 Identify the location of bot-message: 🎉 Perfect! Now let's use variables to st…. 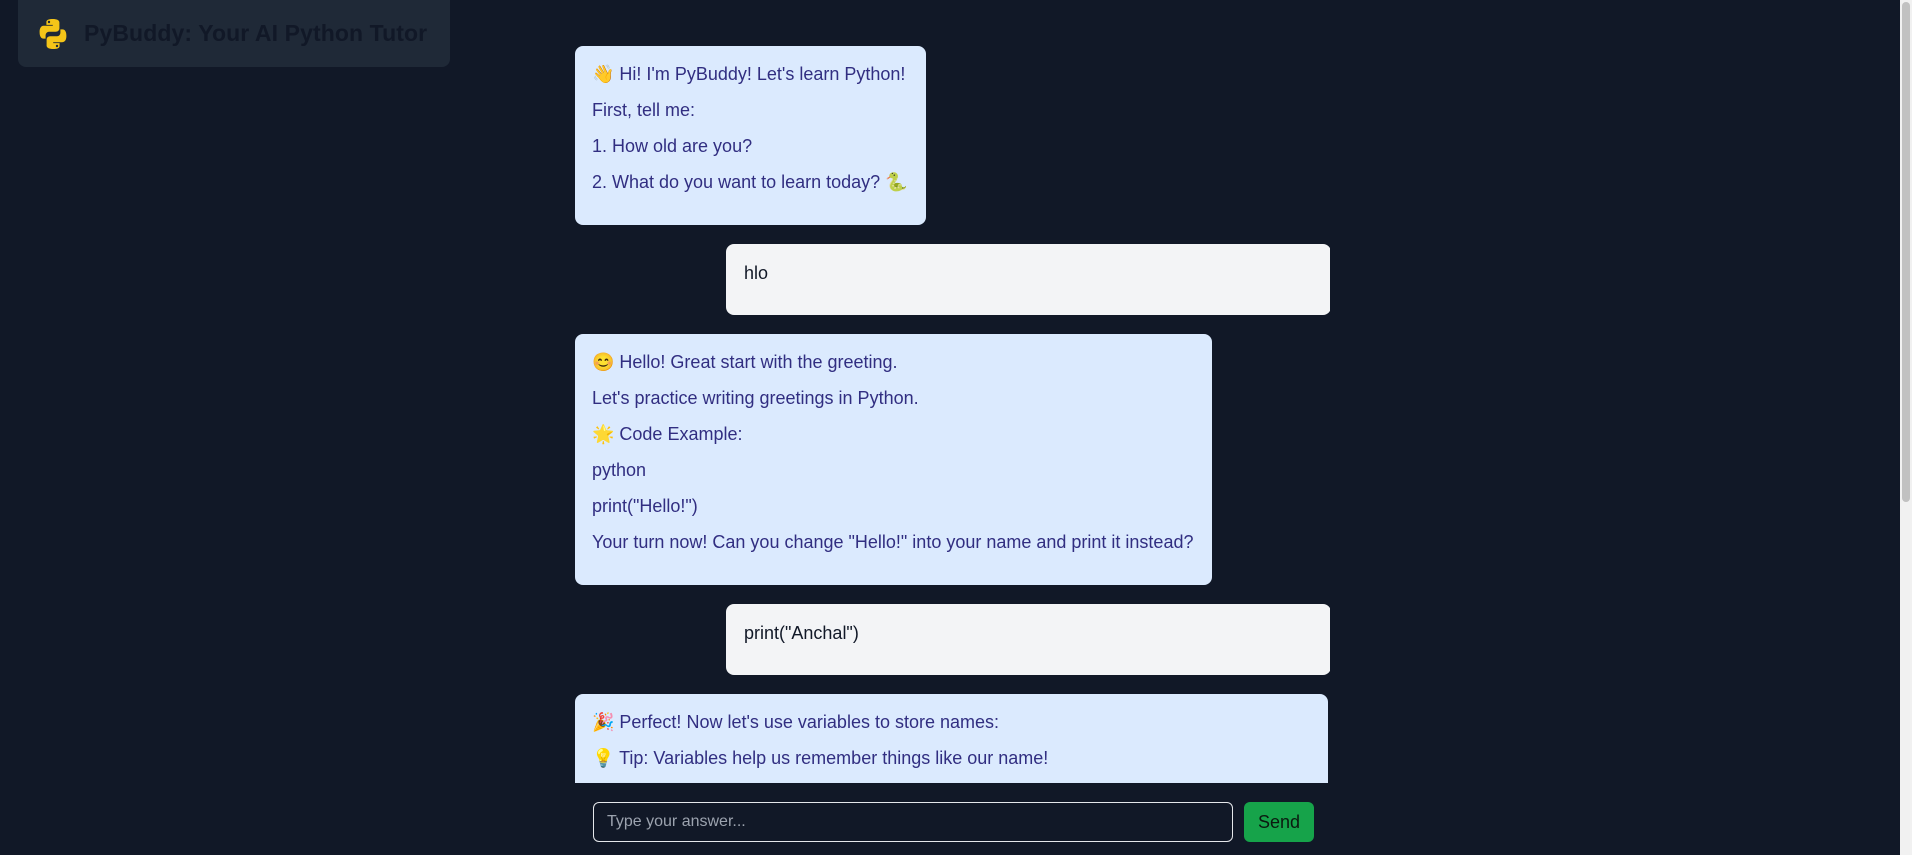
(951, 738).